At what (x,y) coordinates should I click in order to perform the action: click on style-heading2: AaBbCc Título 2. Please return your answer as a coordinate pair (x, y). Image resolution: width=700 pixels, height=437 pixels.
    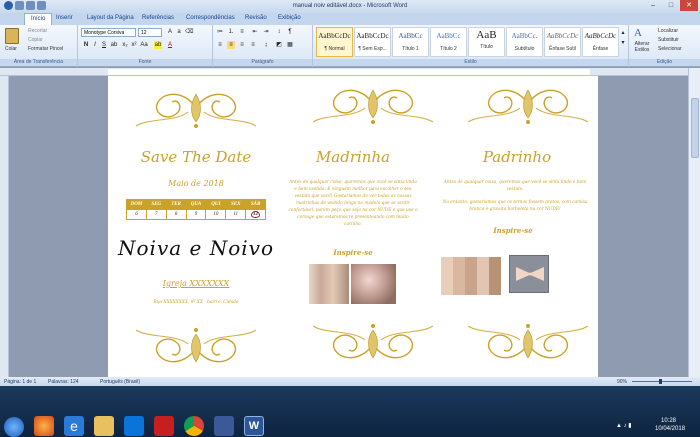
    Looking at the image, I should click on (448, 42).